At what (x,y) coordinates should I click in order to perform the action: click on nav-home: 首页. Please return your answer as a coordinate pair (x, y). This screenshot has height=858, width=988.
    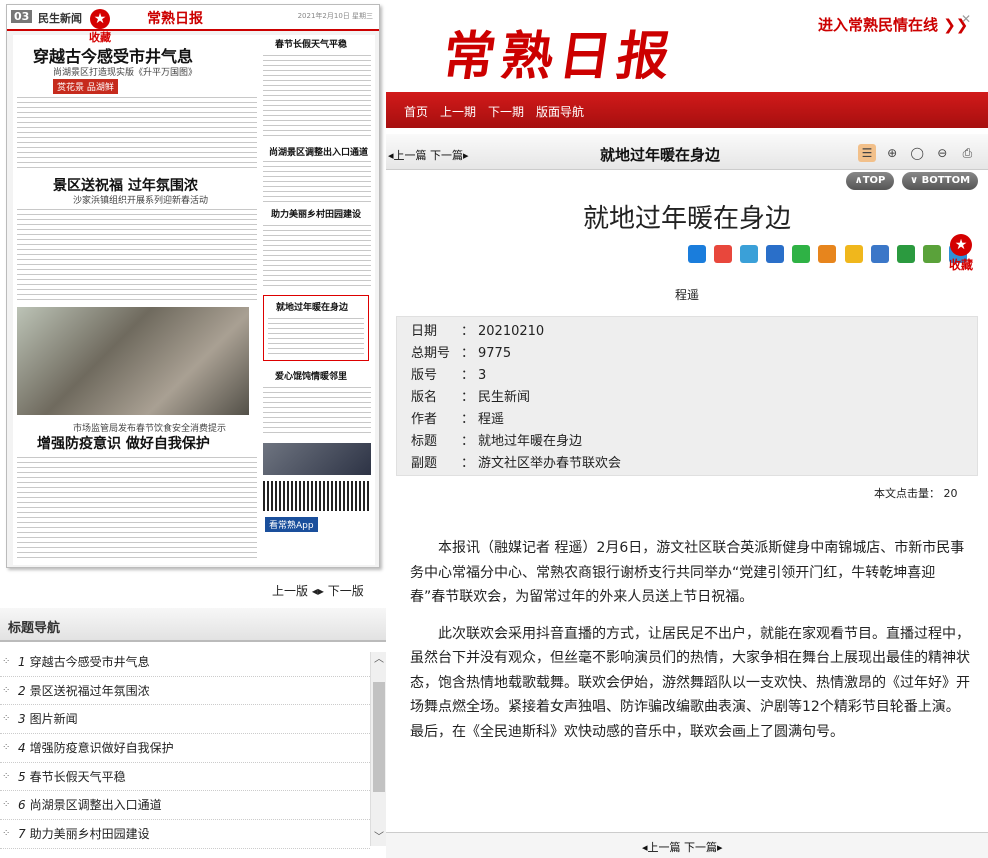
    Looking at the image, I should click on (416, 111).